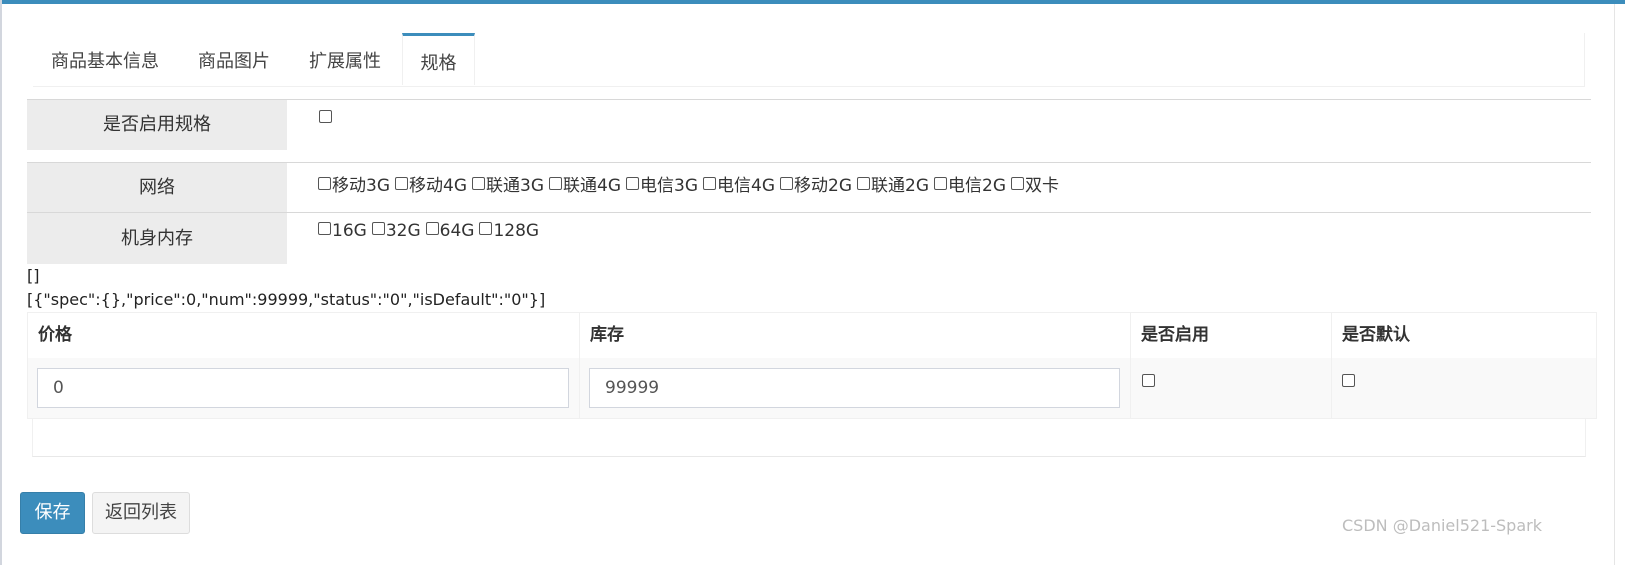  I want to click on tab-basic-info: 商品基本信息, so click(105, 59).